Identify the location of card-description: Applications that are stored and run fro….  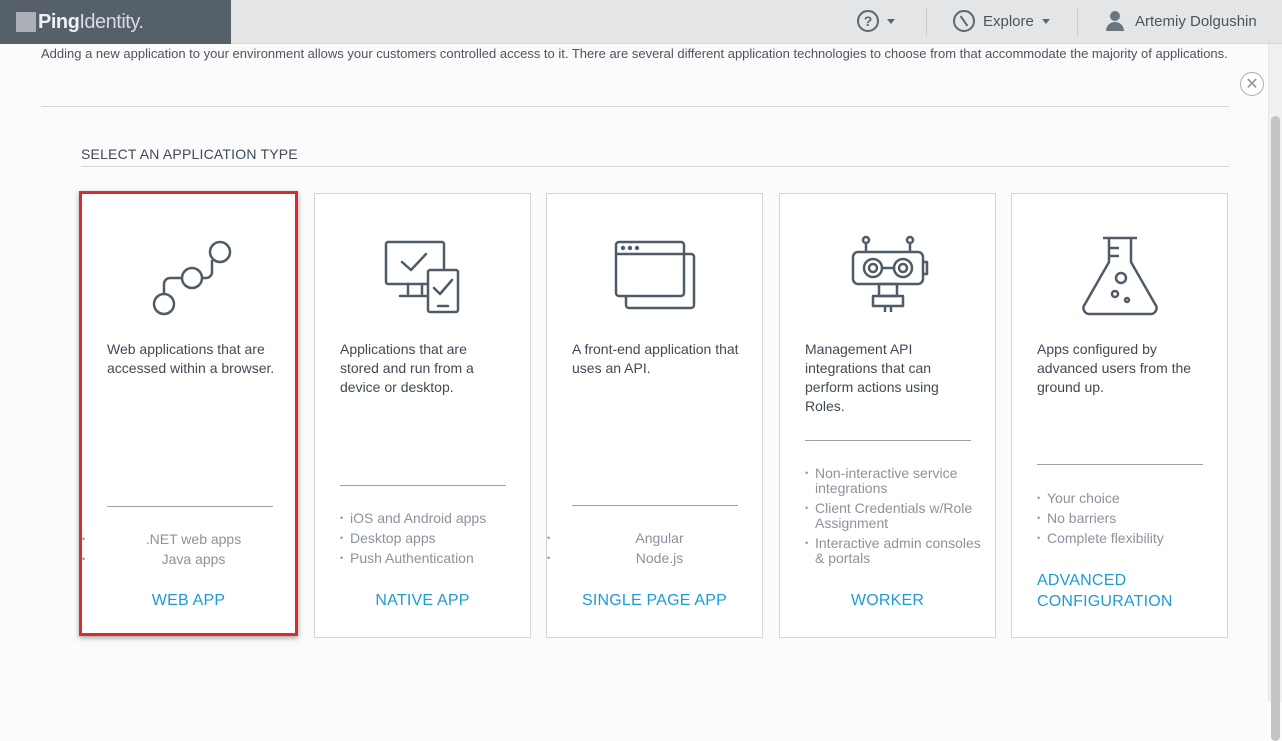
(407, 368).